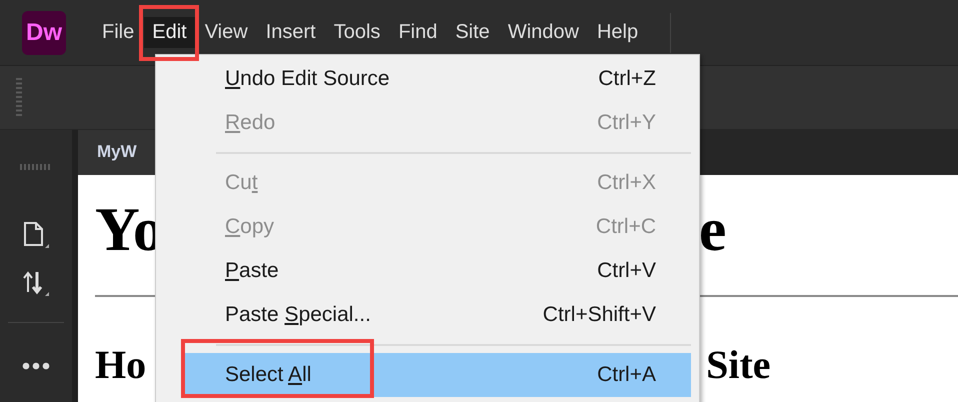 The image size is (958, 402). What do you see at coordinates (543, 32) in the screenshot?
I see `menu-item: Window` at bounding box center [543, 32].